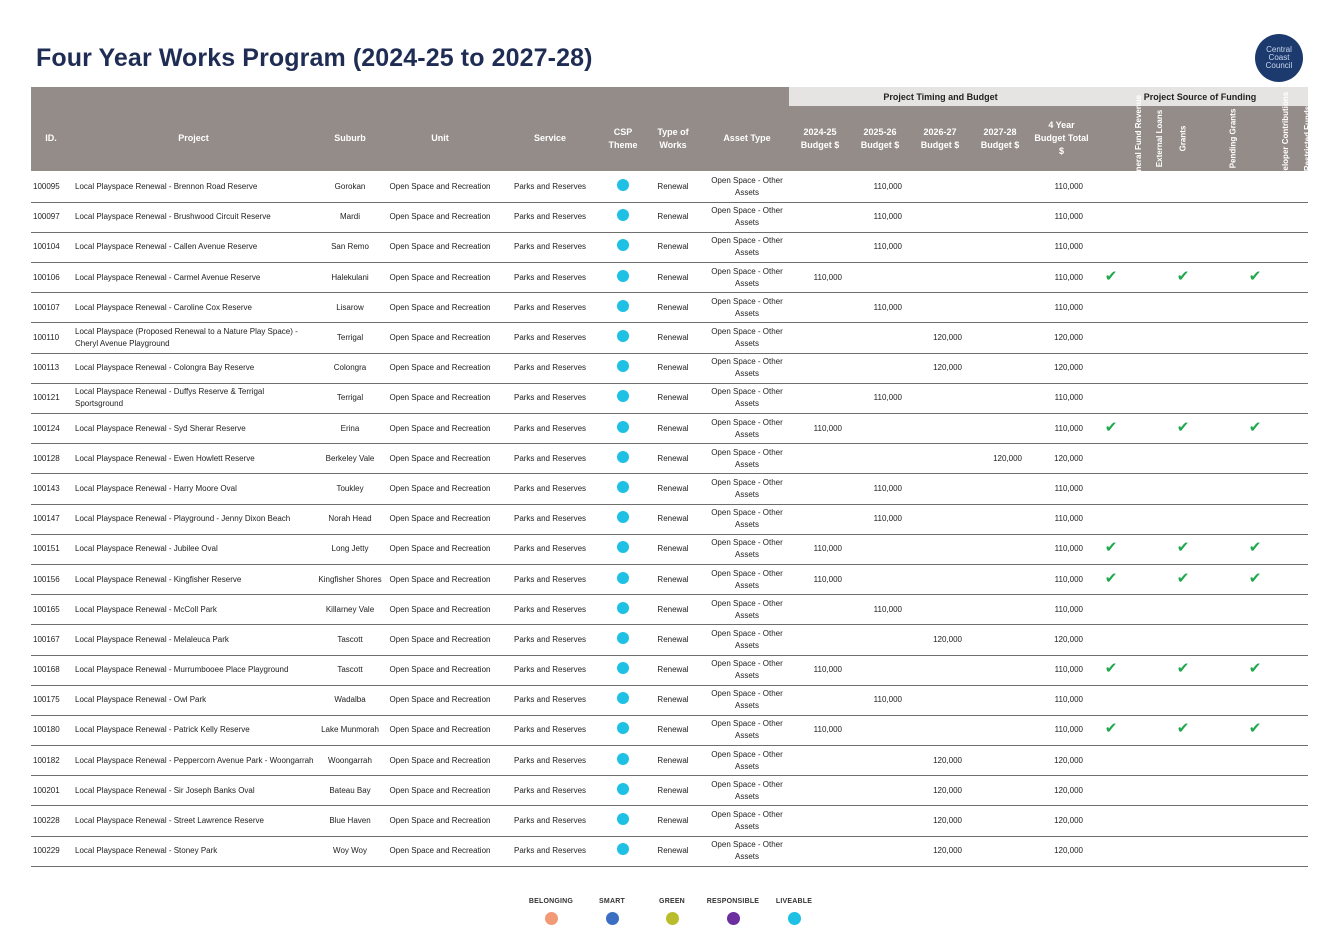  Describe the element at coordinates (51, 248) in the screenshot. I see `cell-id: 100104` at that location.